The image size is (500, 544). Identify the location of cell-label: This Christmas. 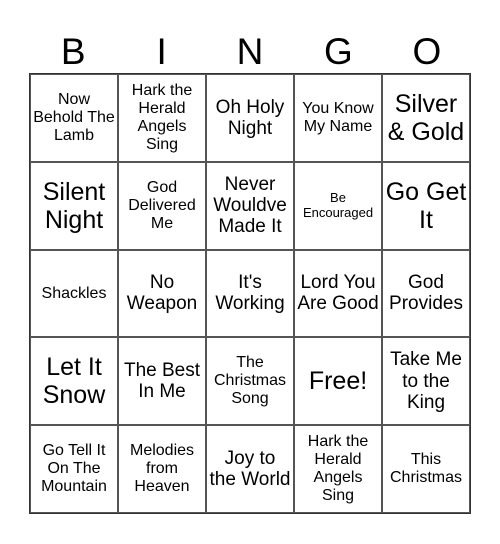
(425, 469).